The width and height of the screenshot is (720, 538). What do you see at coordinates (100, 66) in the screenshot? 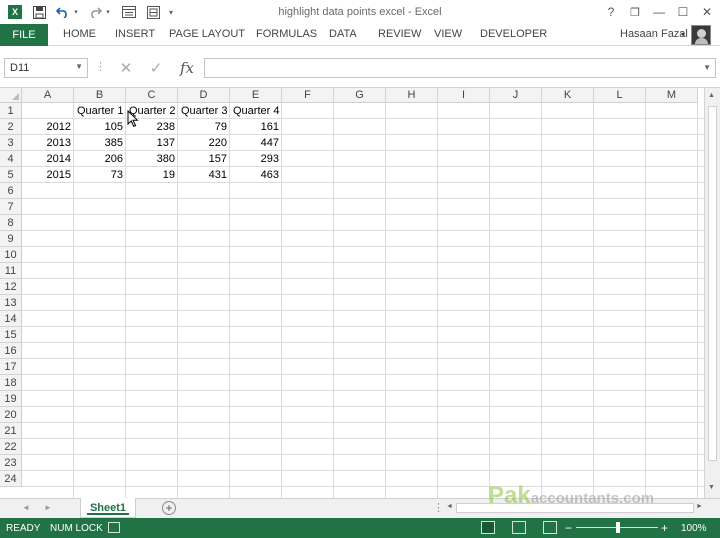
I see `formula-bar-grip-icon: ⋮` at bounding box center [100, 66].